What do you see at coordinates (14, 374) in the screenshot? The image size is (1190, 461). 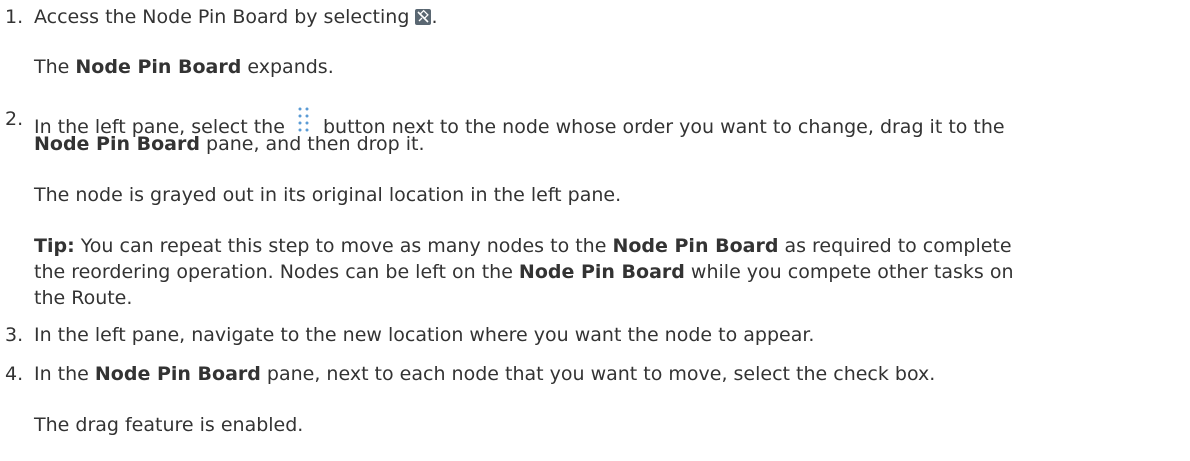 I see `step-number: 4.` at bounding box center [14, 374].